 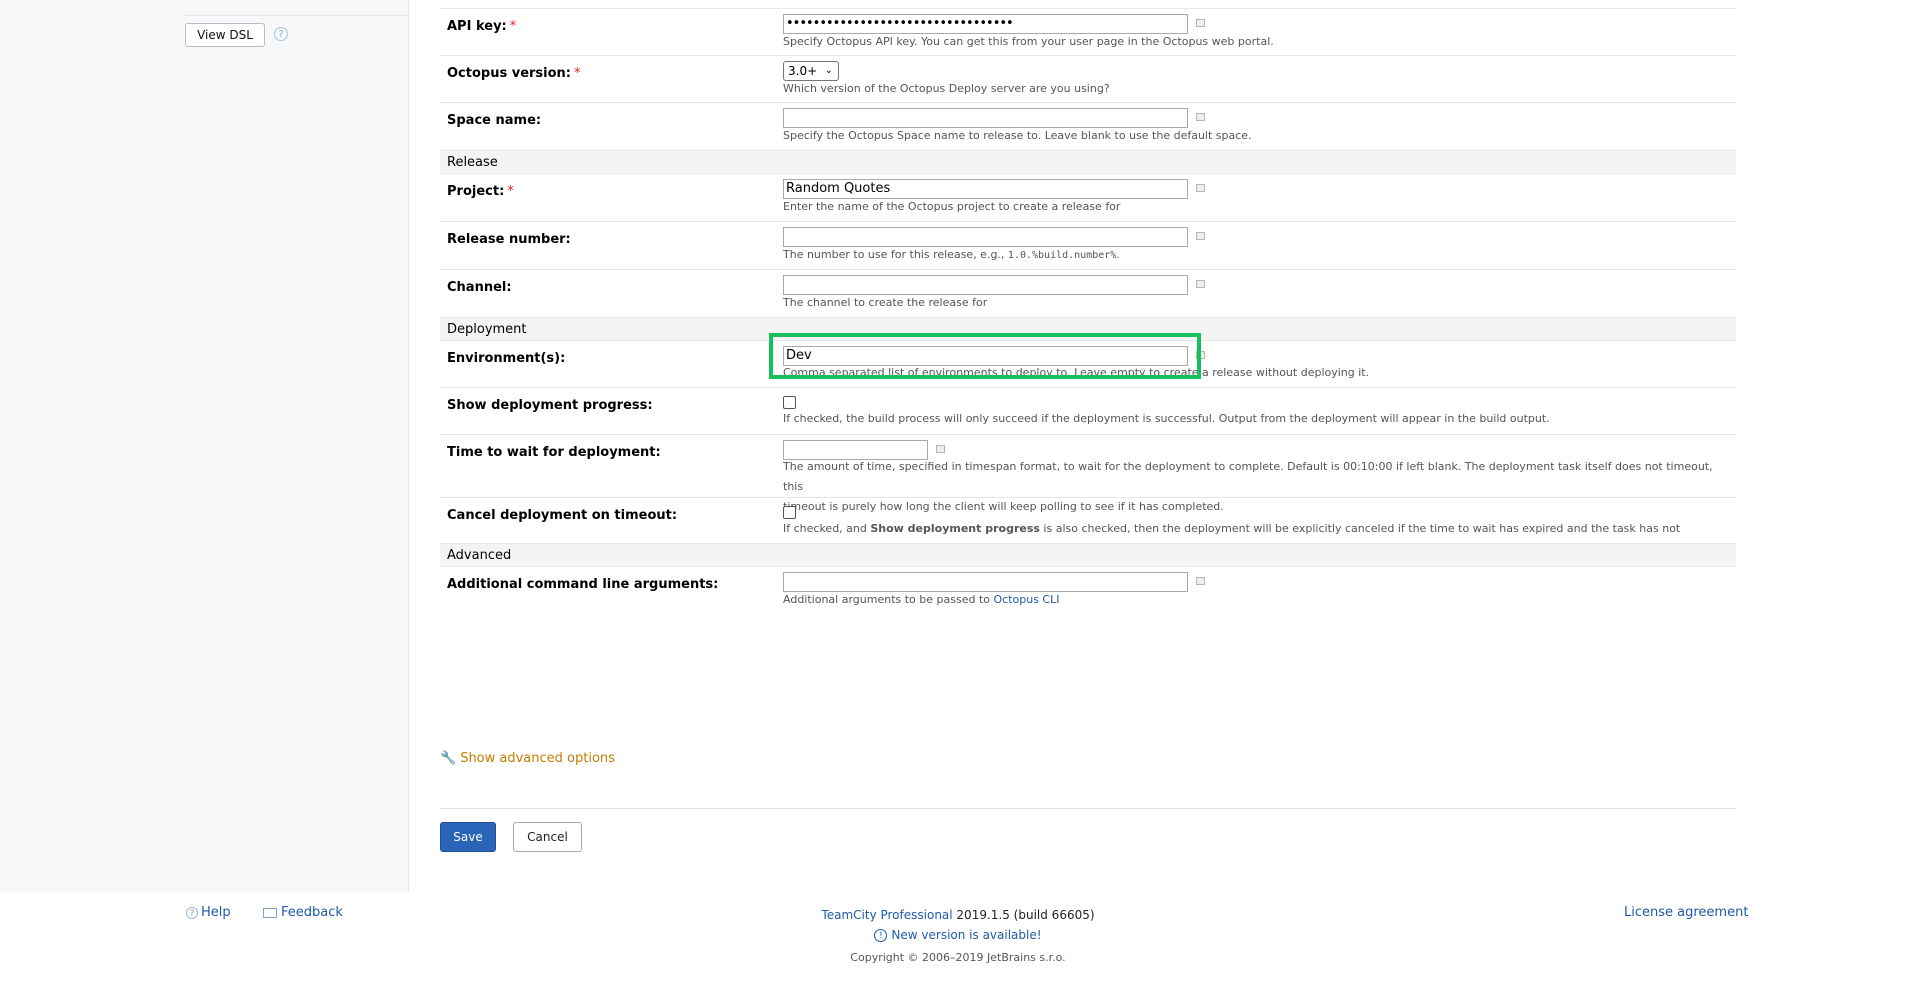 What do you see at coordinates (828, 70) in the screenshot?
I see `chevron-down-icon: ⌄` at bounding box center [828, 70].